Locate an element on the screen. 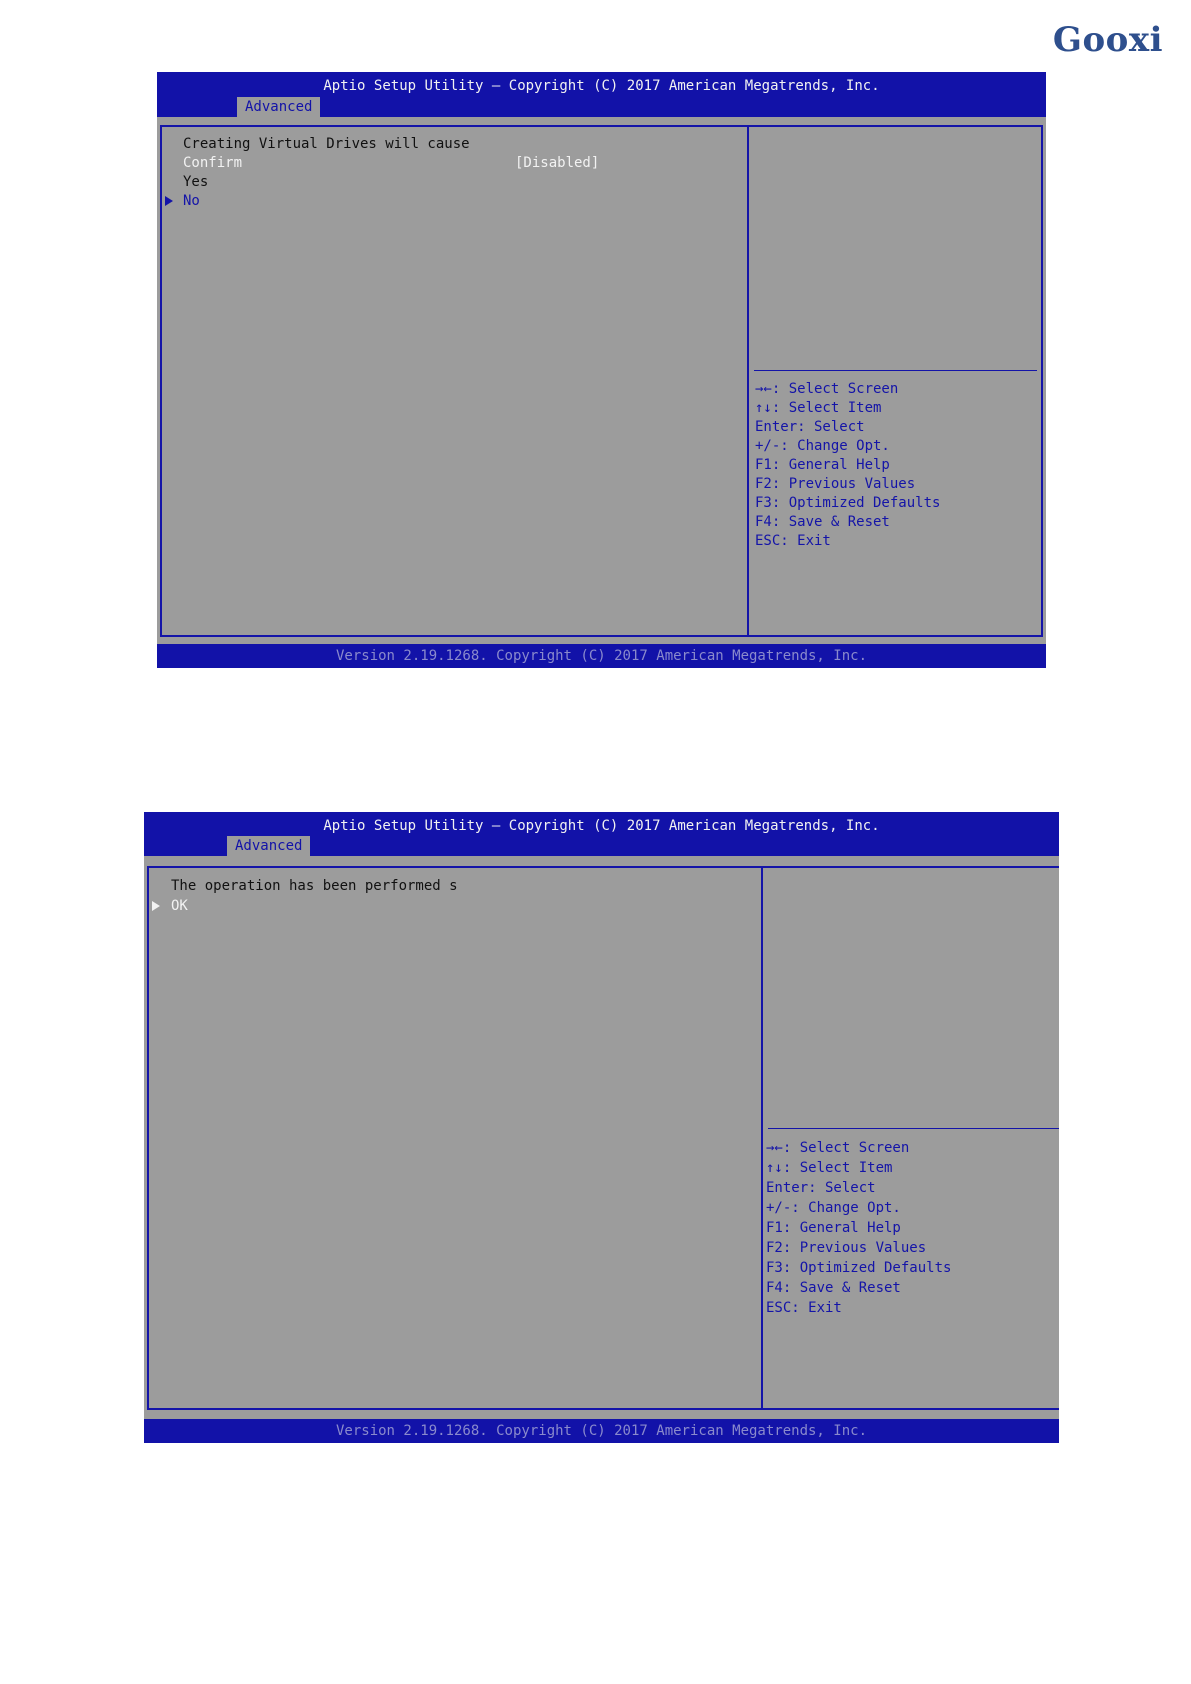 The height and width of the screenshot is (1684, 1191). option-yes: Yes is located at coordinates (195, 182).